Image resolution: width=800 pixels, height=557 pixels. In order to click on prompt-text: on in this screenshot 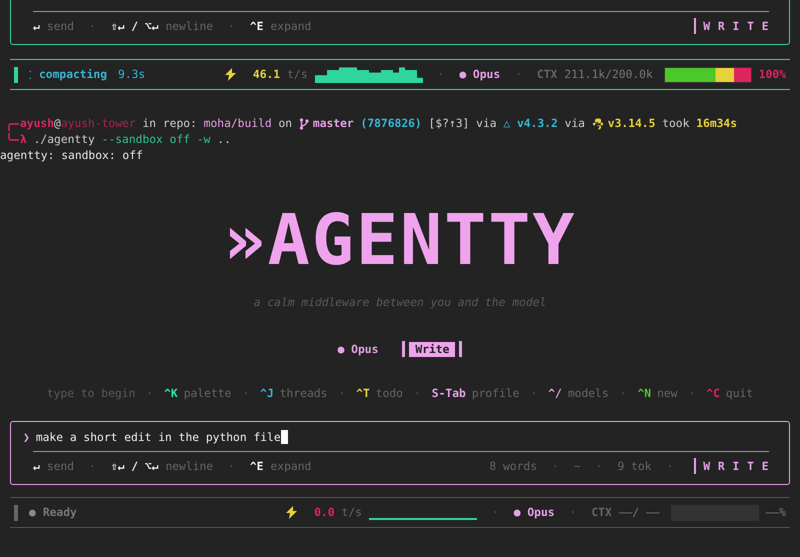, I will do `click(285, 124)`.